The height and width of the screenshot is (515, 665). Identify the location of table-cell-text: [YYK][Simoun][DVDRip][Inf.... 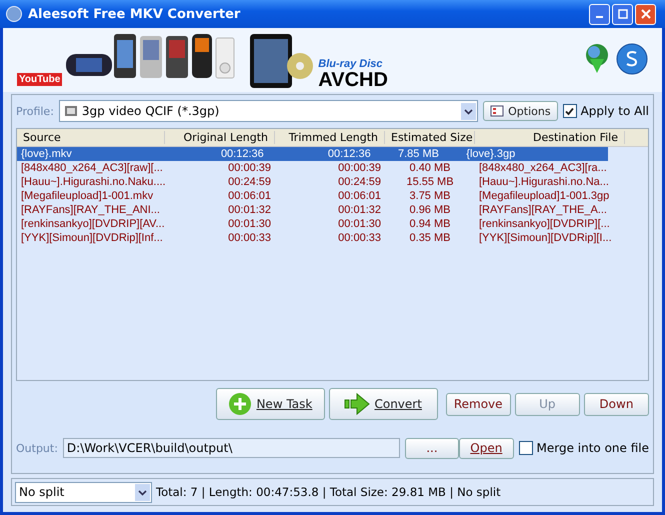
(92, 238).